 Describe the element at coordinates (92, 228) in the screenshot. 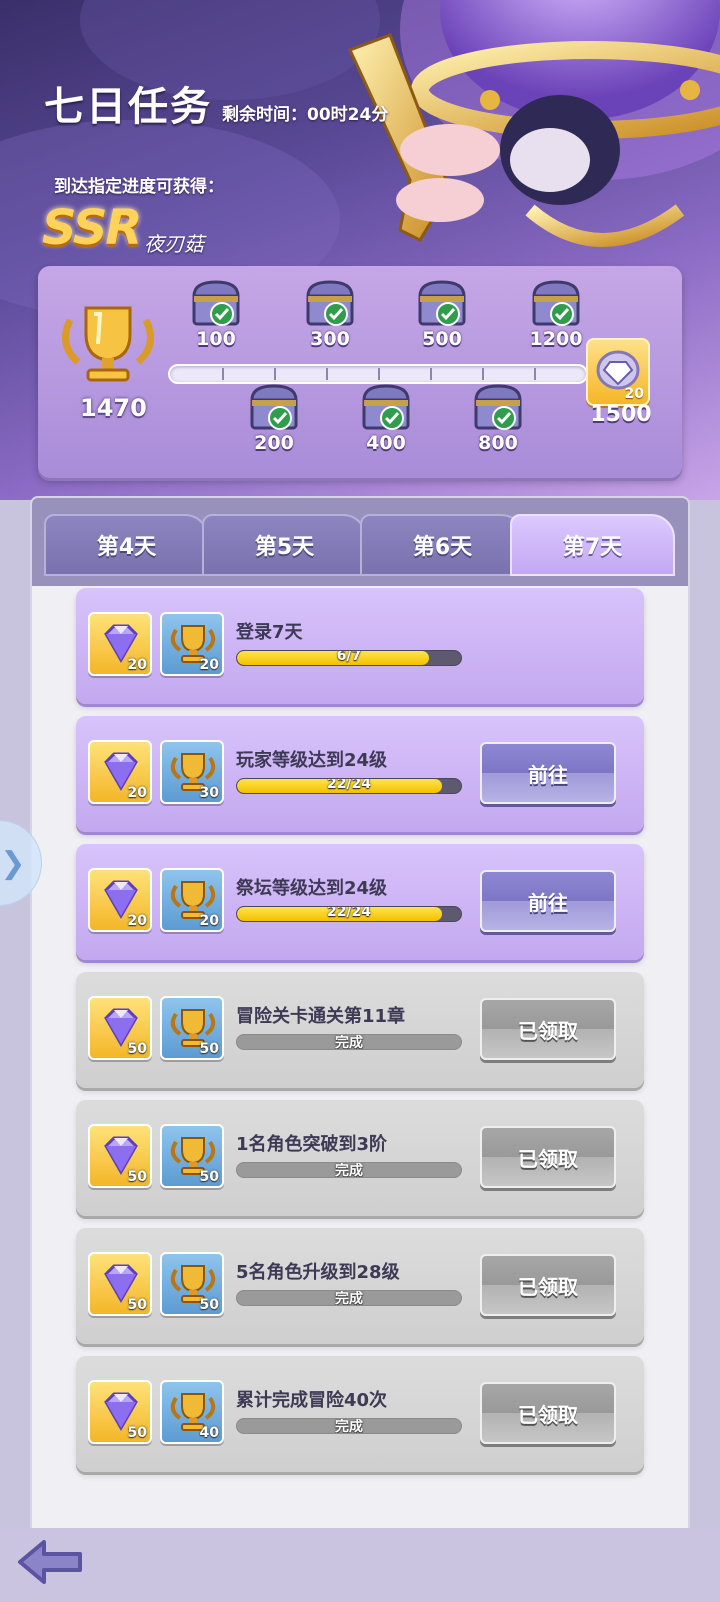

I see `ssr-rarity-badge: SSR` at that location.